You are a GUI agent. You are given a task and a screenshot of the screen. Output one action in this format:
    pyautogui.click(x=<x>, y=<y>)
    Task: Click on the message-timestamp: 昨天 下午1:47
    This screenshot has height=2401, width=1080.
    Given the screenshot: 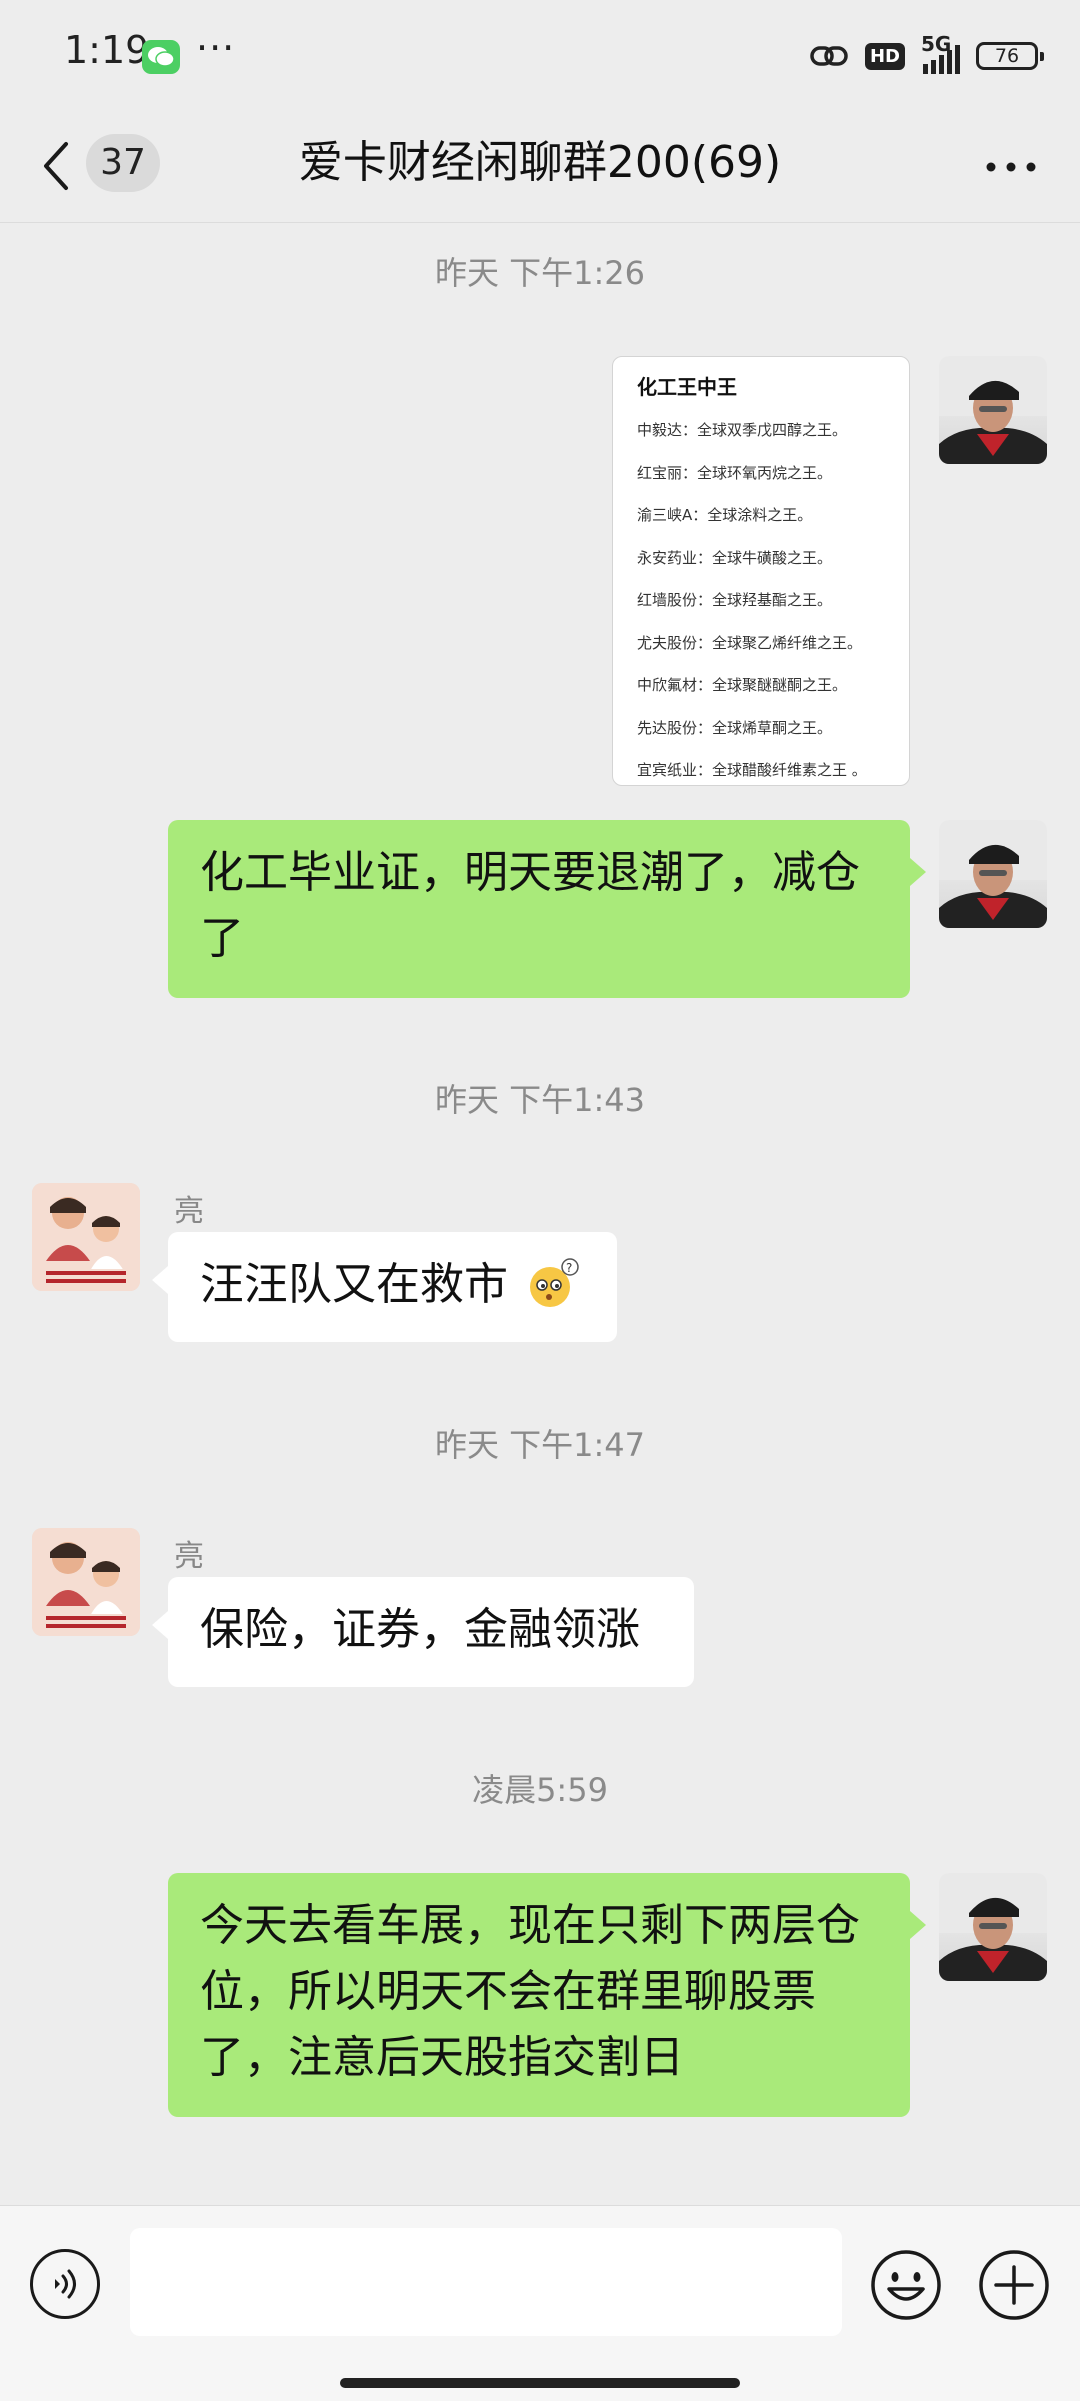 What is the action you would take?
    pyautogui.click(x=540, y=1445)
    